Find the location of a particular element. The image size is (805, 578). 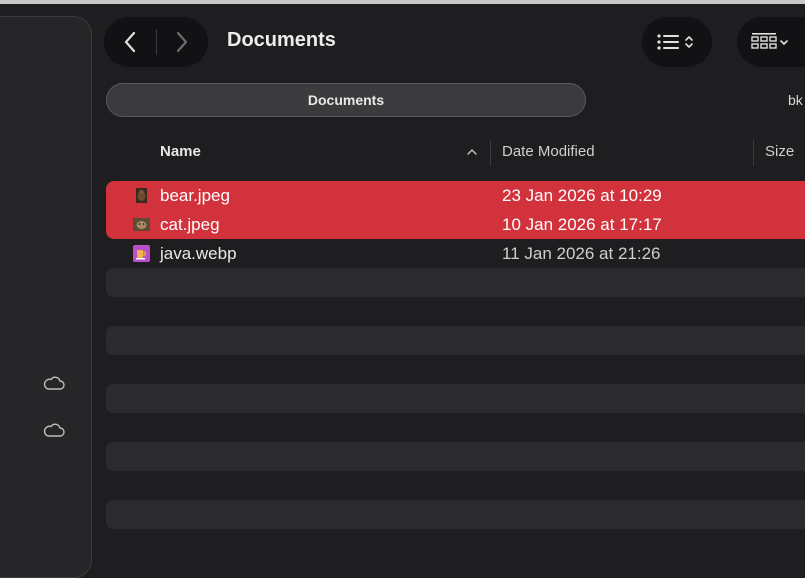

file-row-java: java.webp 11 Jan 2026 at 21:26 is located at coordinates (455, 253).